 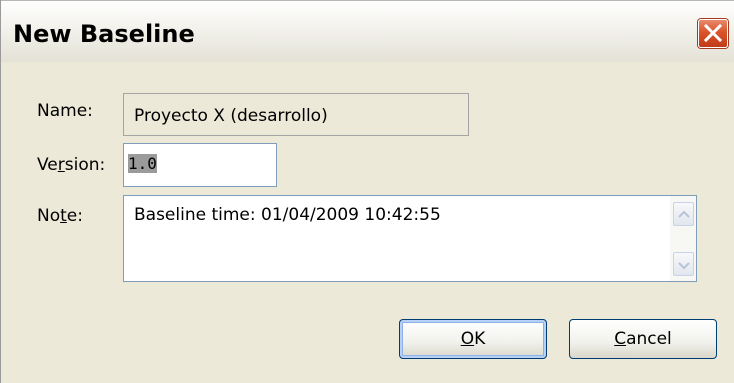 I want to click on version-label-mnemonic: r, so click(x=61, y=165).